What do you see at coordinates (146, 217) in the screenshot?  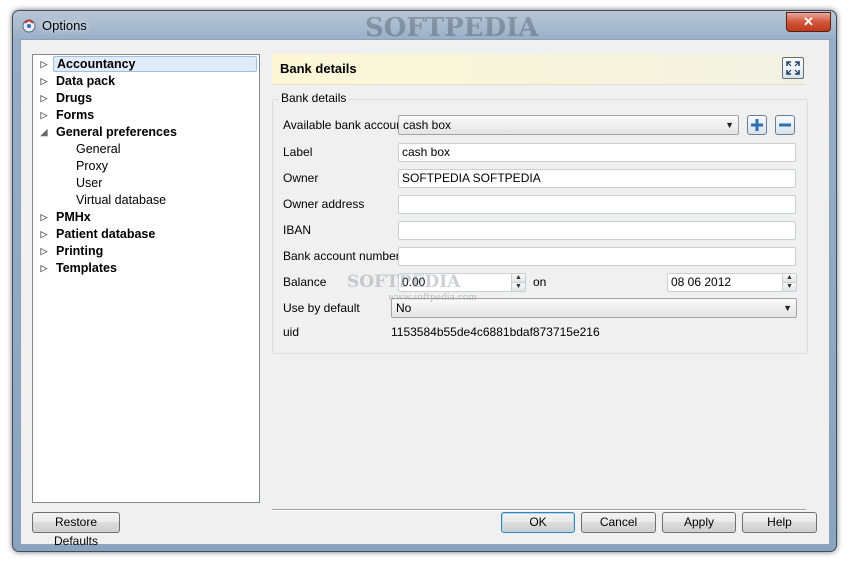 I see `tree-item-pmhx: ▷ PMHx` at bounding box center [146, 217].